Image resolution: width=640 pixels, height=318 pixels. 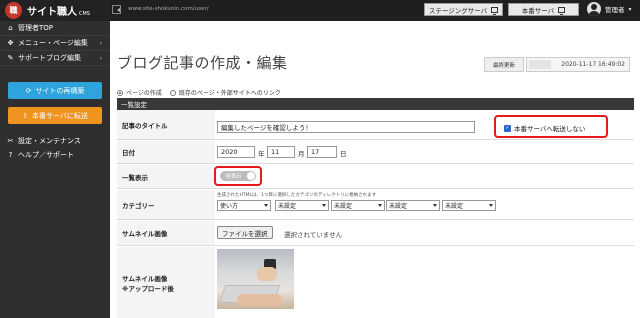 I want to click on rebuild-site-button: ⟳ サイトの再構築, so click(x=55, y=90).